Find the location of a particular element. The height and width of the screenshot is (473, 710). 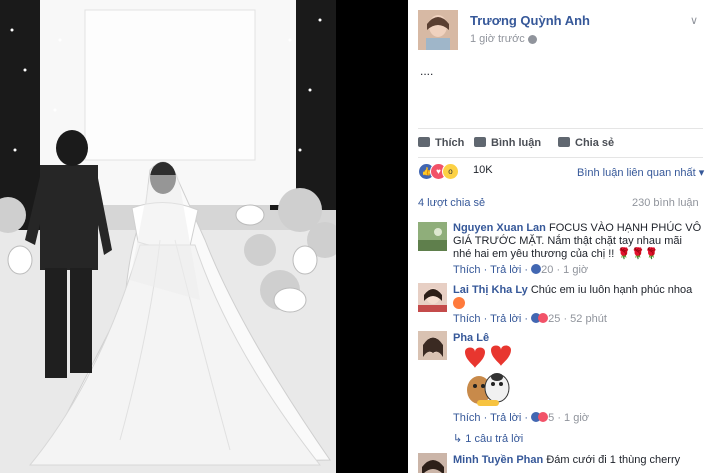

post-time-label: 1 giờ trước is located at coordinates (497, 39).